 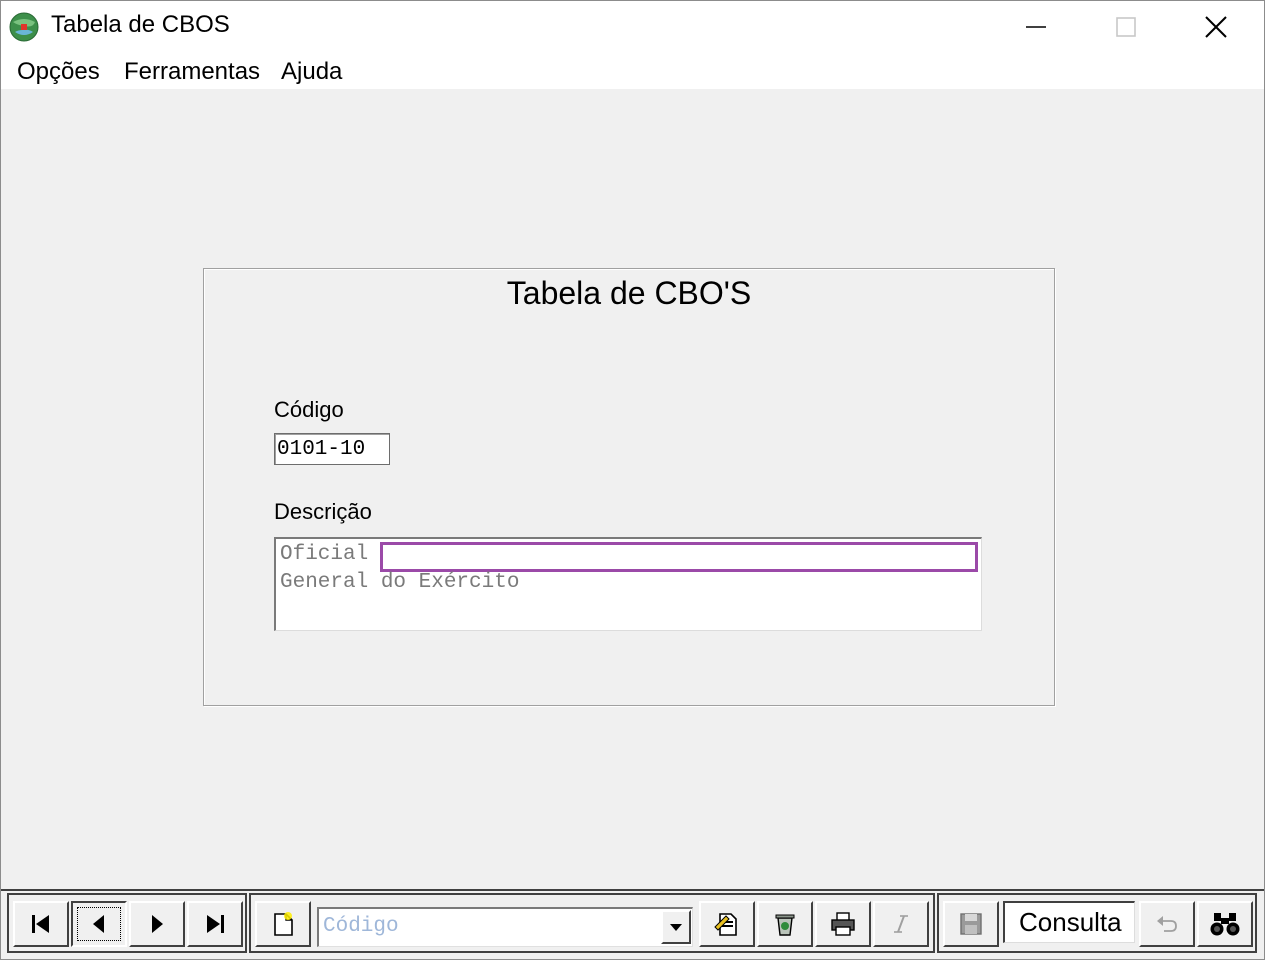 What do you see at coordinates (140, 24) in the screenshot?
I see `window-title: Tabela de CBOS` at bounding box center [140, 24].